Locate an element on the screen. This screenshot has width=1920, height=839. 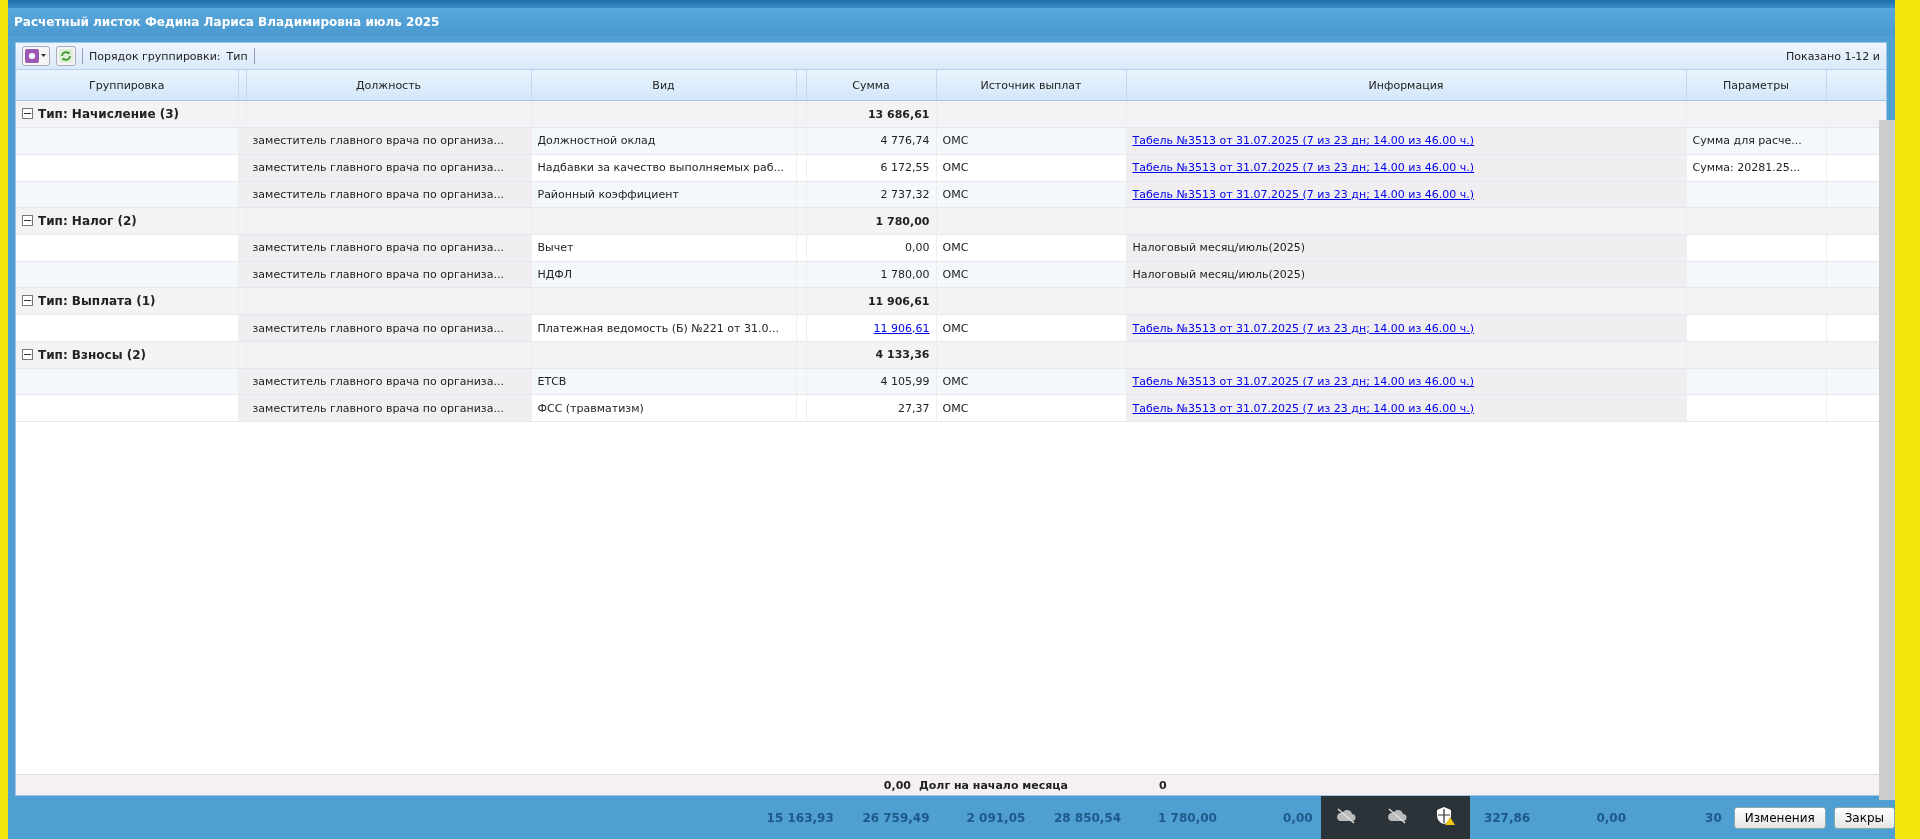
table-cell: Районный коэффициент is located at coordinates (663, 194).